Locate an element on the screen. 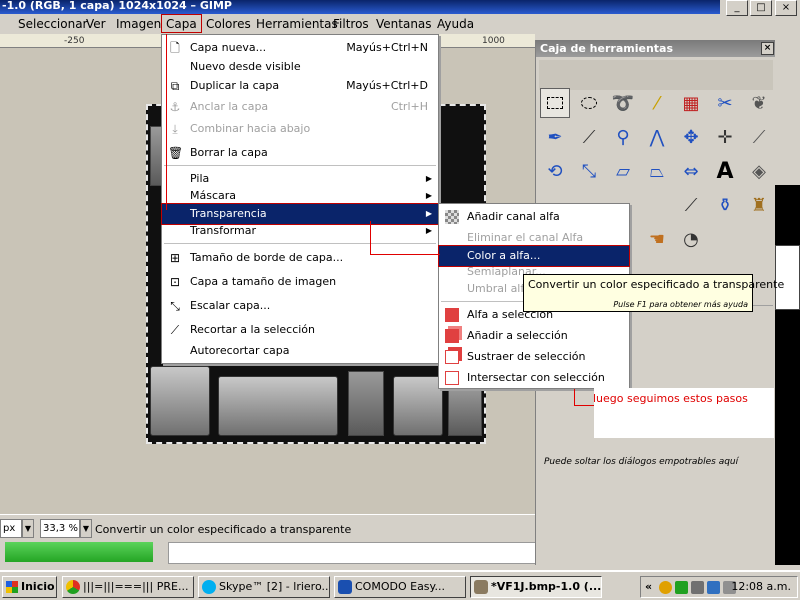 Image resolution: width=800 pixels, height=600 pixels. menu-filtros: Filtros is located at coordinates (351, 24).